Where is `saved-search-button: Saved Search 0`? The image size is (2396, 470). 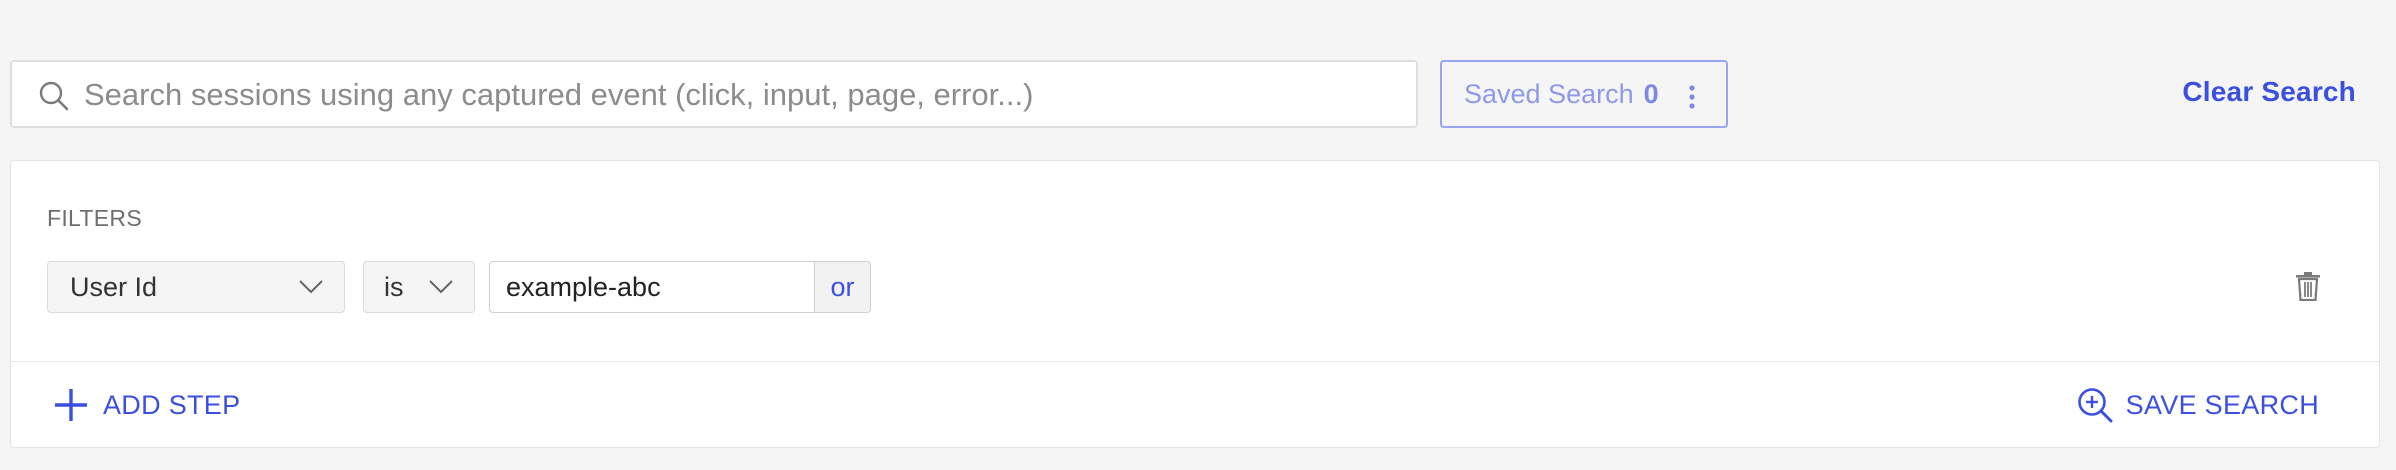
saved-search-button: Saved Search 0 is located at coordinates (1584, 94).